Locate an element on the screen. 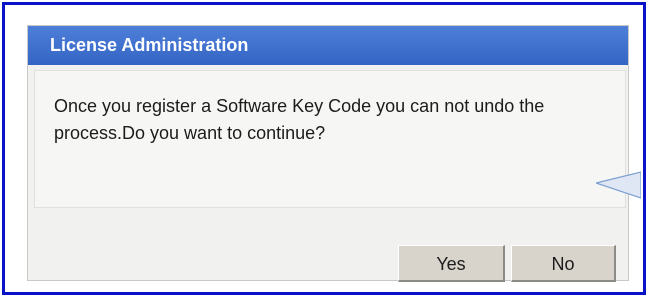 The width and height of the screenshot is (647, 297). callout-pointer is located at coordinates (618, 185).